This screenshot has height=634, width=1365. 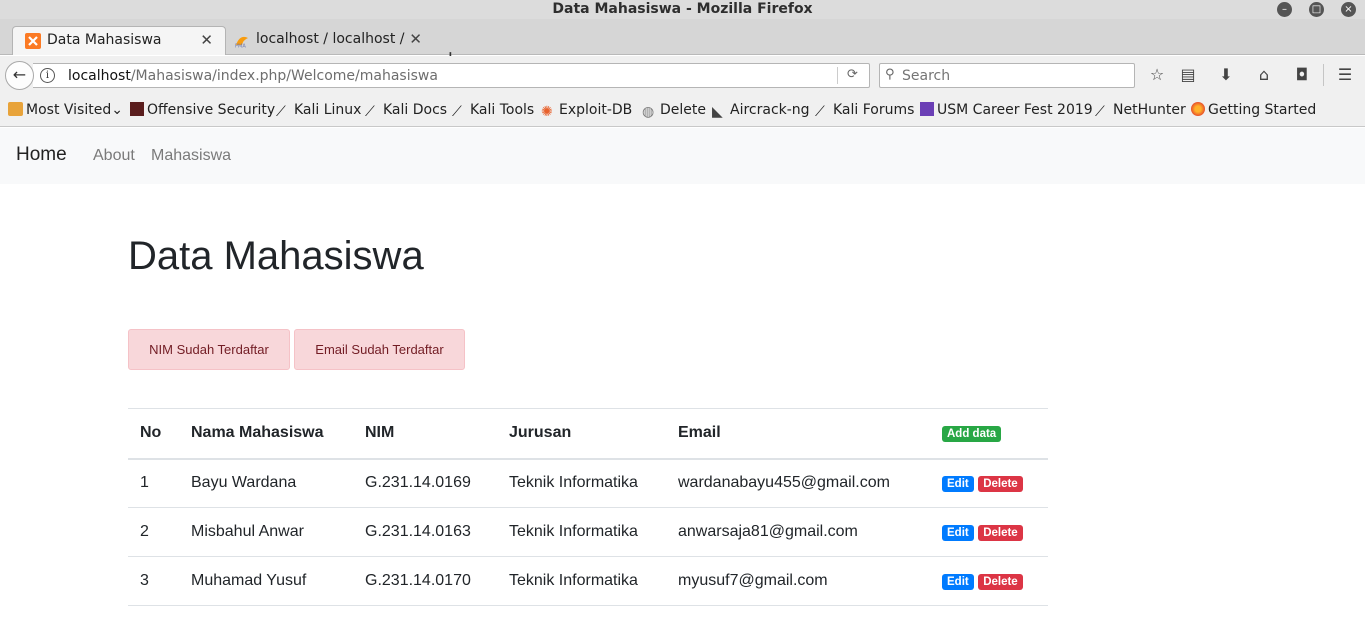 I want to click on cell-nama: Misbahul Anwar, so click(x=266, y=532).